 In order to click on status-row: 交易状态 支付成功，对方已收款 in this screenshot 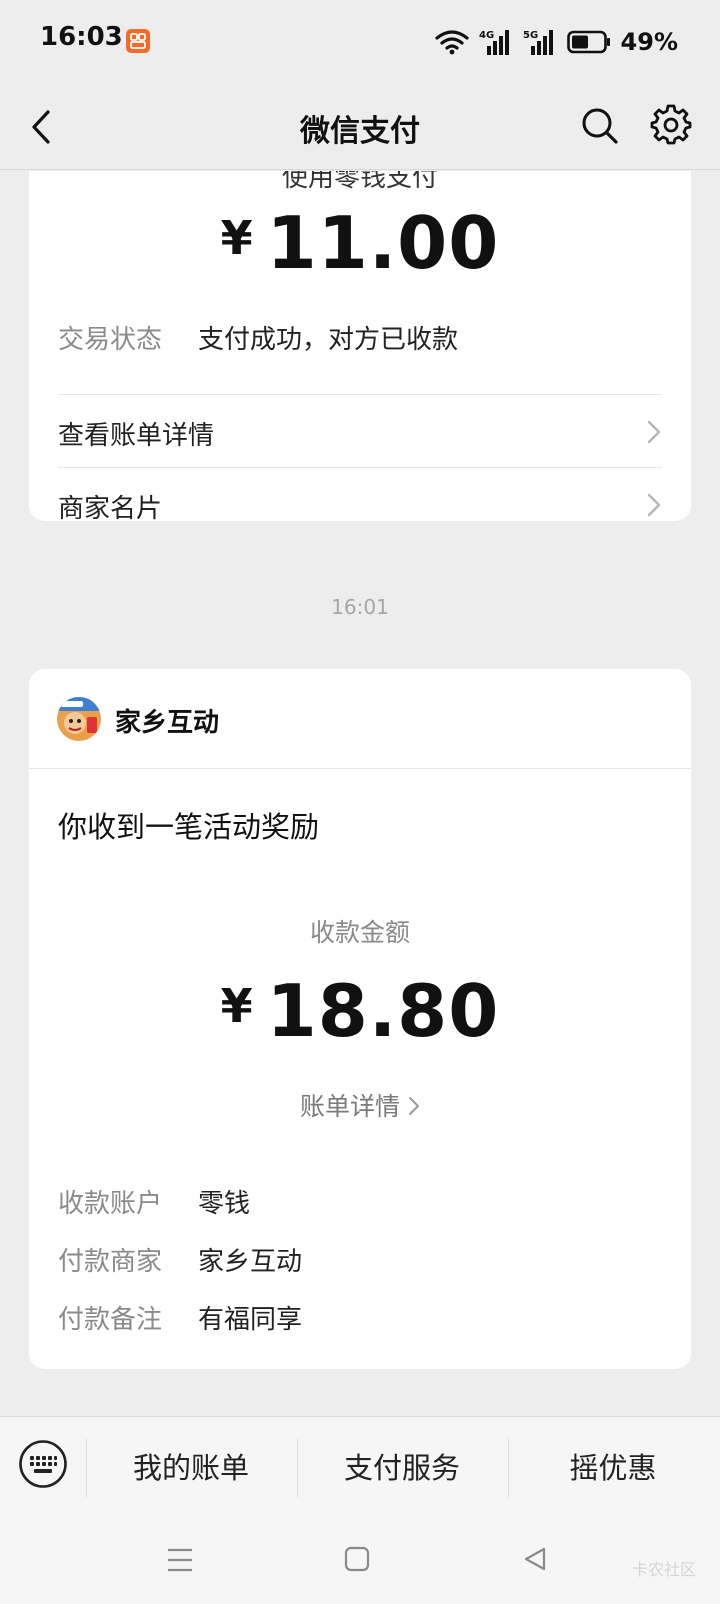, I will do `click(360, 339)`.